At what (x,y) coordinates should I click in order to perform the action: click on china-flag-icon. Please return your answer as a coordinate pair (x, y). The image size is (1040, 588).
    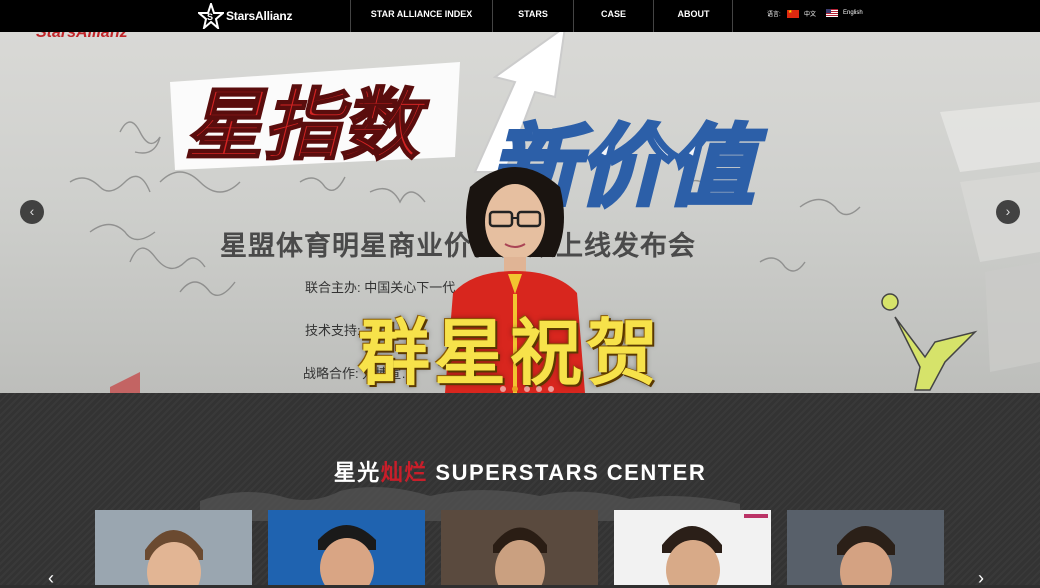
    Looking at the image, I should click on (793, 13).